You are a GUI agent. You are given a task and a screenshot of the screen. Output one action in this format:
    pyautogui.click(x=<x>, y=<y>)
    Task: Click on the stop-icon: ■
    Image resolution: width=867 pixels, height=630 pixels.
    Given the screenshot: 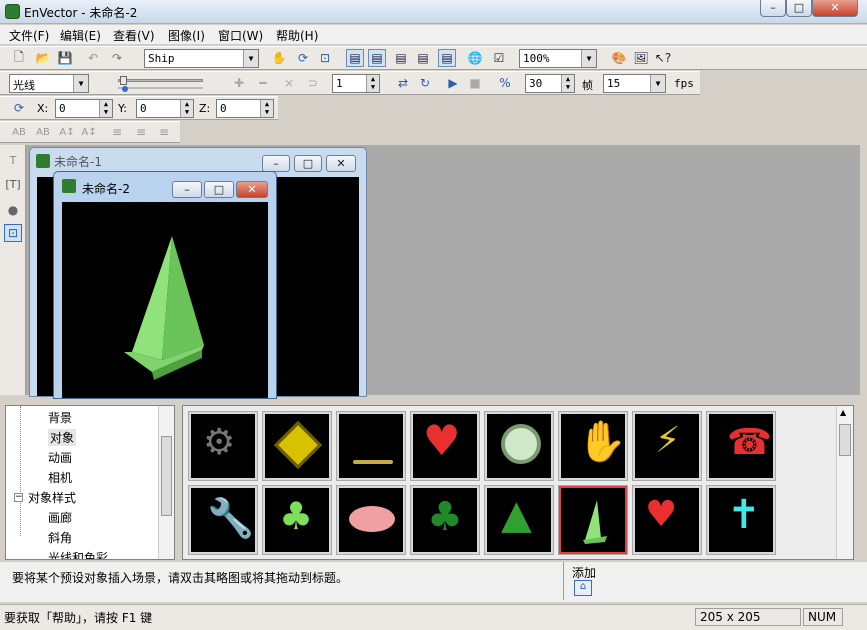 What is the action you would take?
    pyautogui.click(x=475, y=83)
    